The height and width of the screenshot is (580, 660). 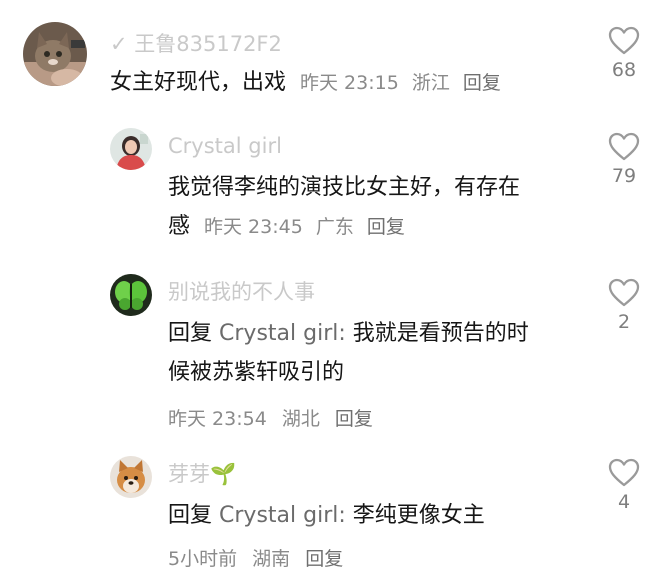 I want to click on comment-location: 湖北, so click(x=300, y=419).